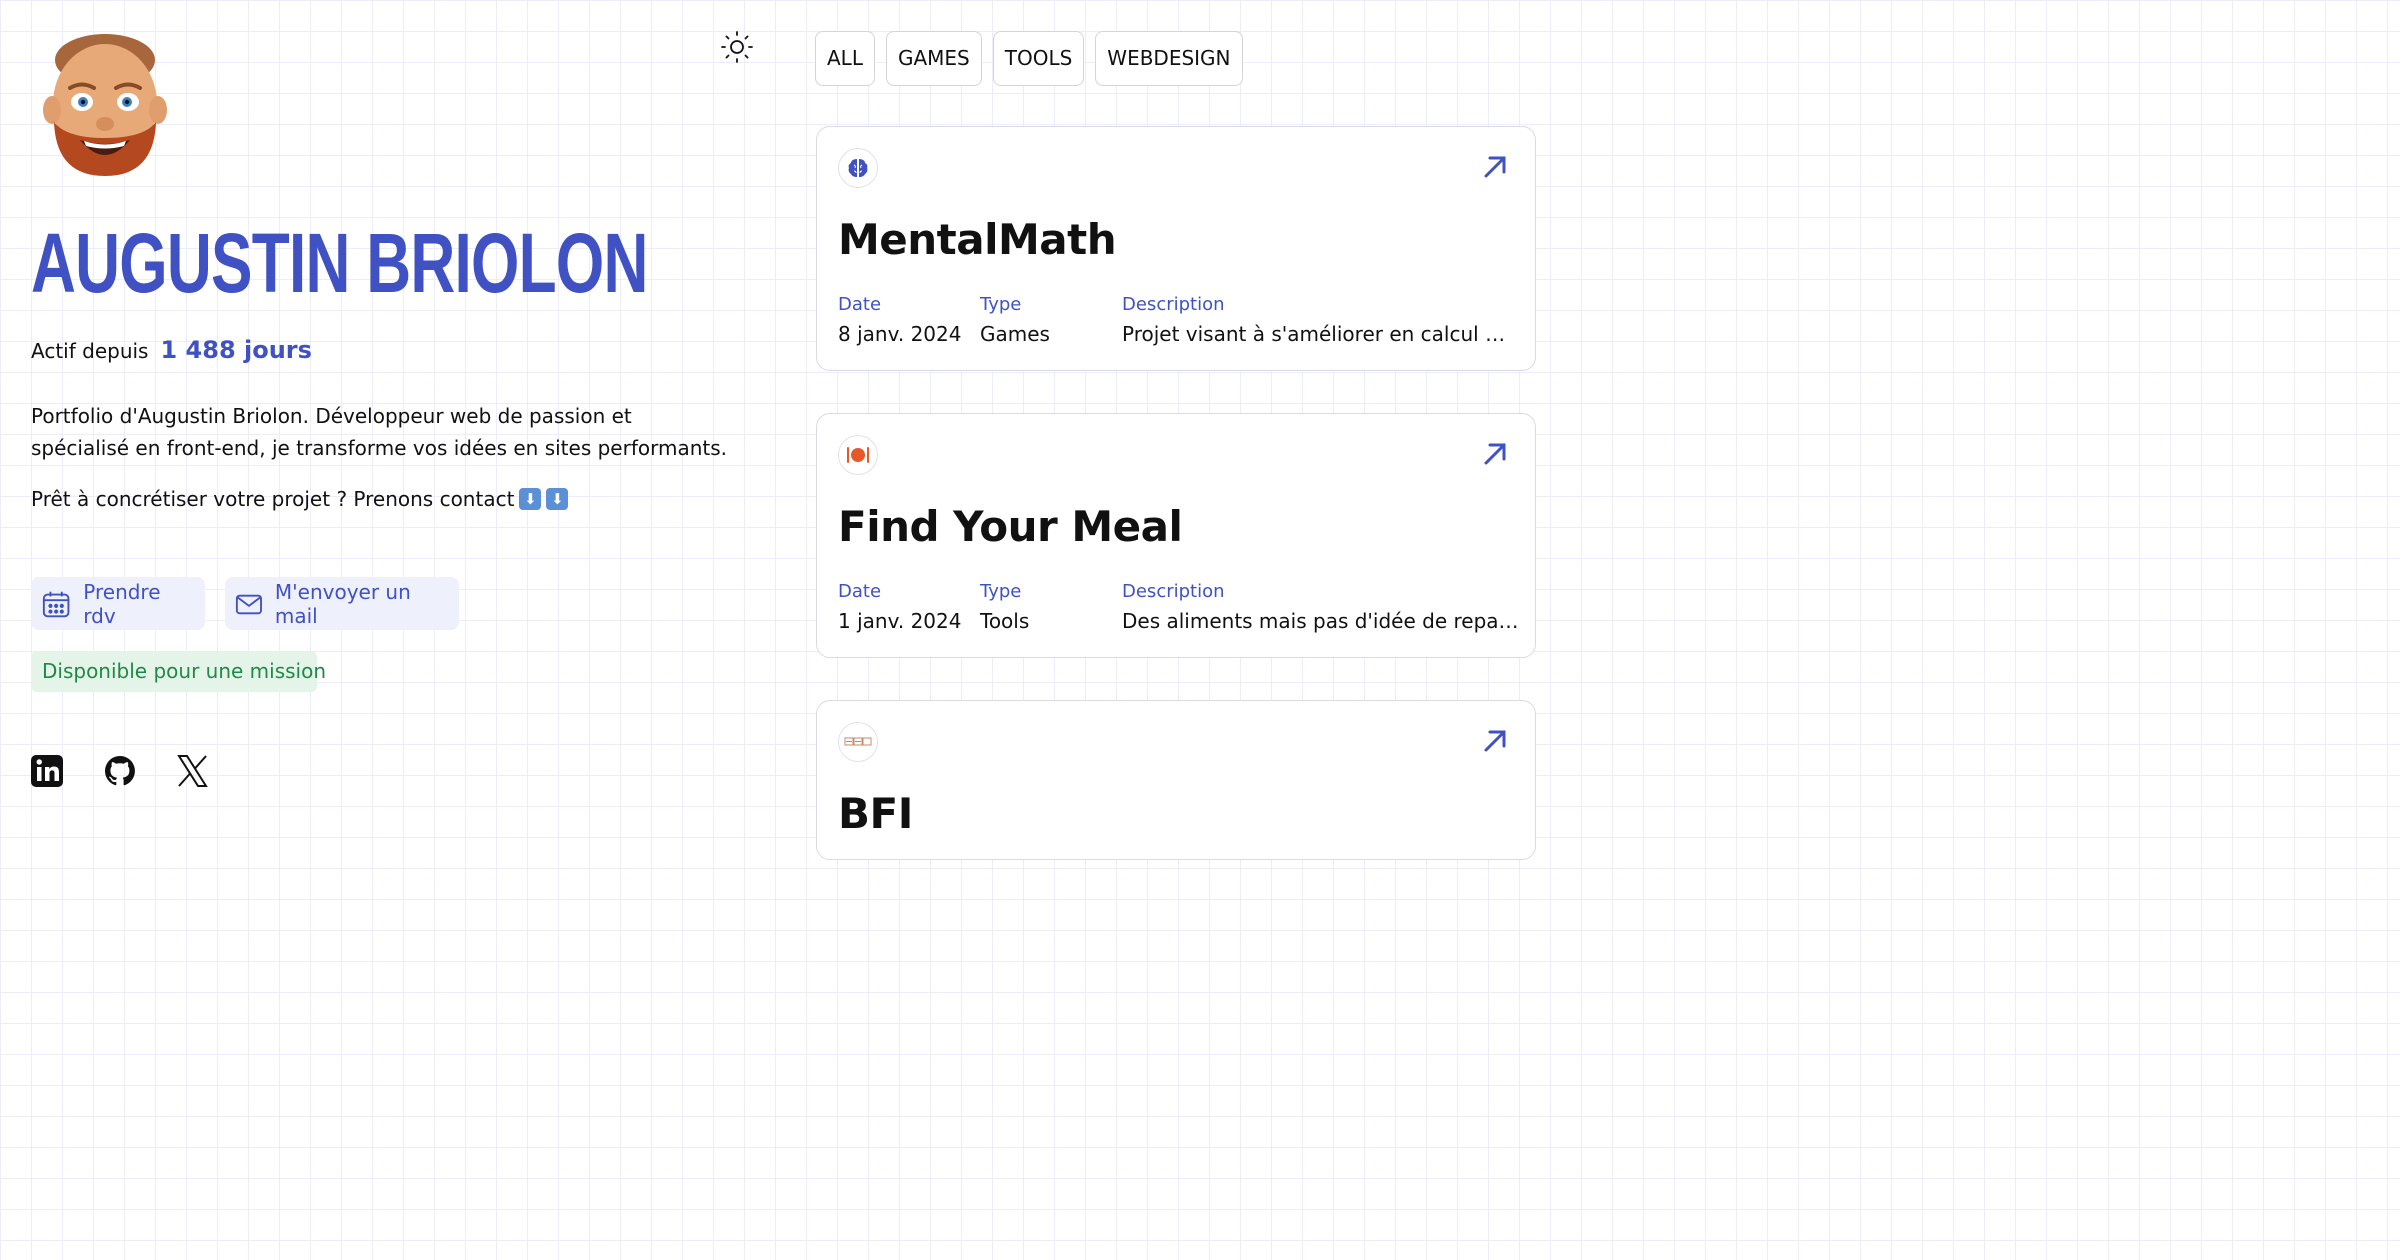 This screenshot has height=1260, width=2400. I want to click on type-value: Tools, so click(1005, 621).